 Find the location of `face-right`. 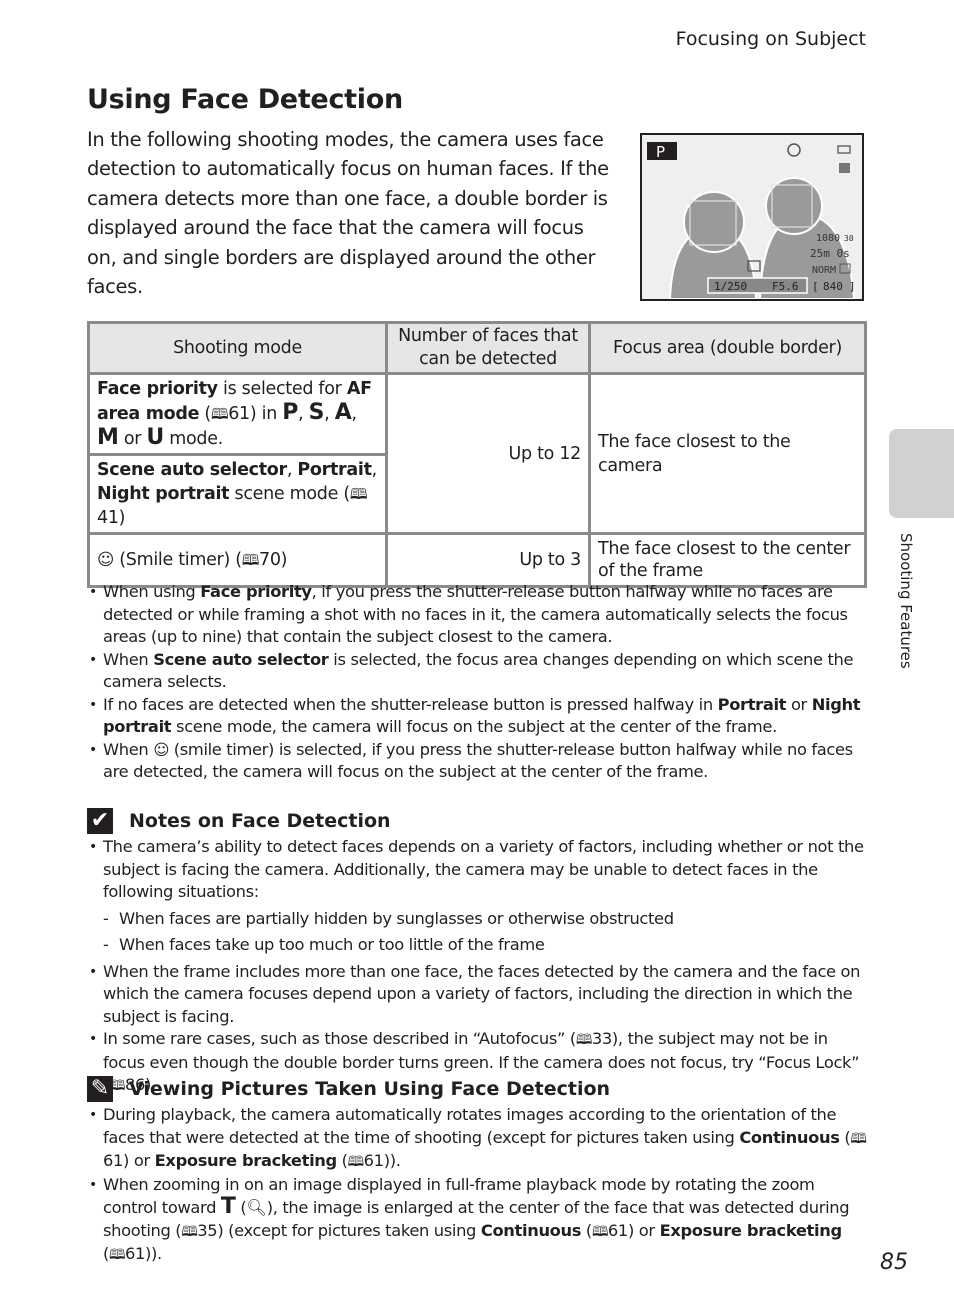

face-right is located at coordinates (794, 206).